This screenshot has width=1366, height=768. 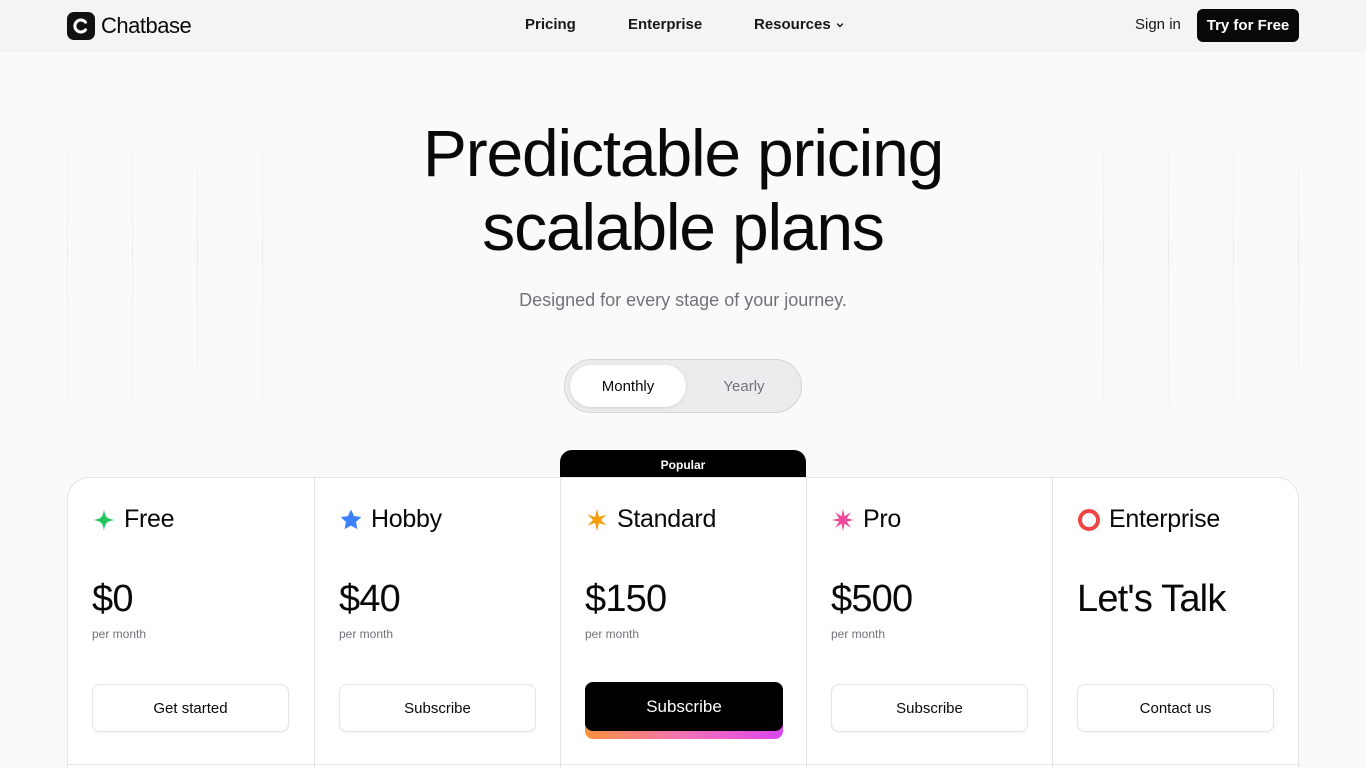 I want to click on toggle-yearly: Yearly, so click(x=744, y=386).